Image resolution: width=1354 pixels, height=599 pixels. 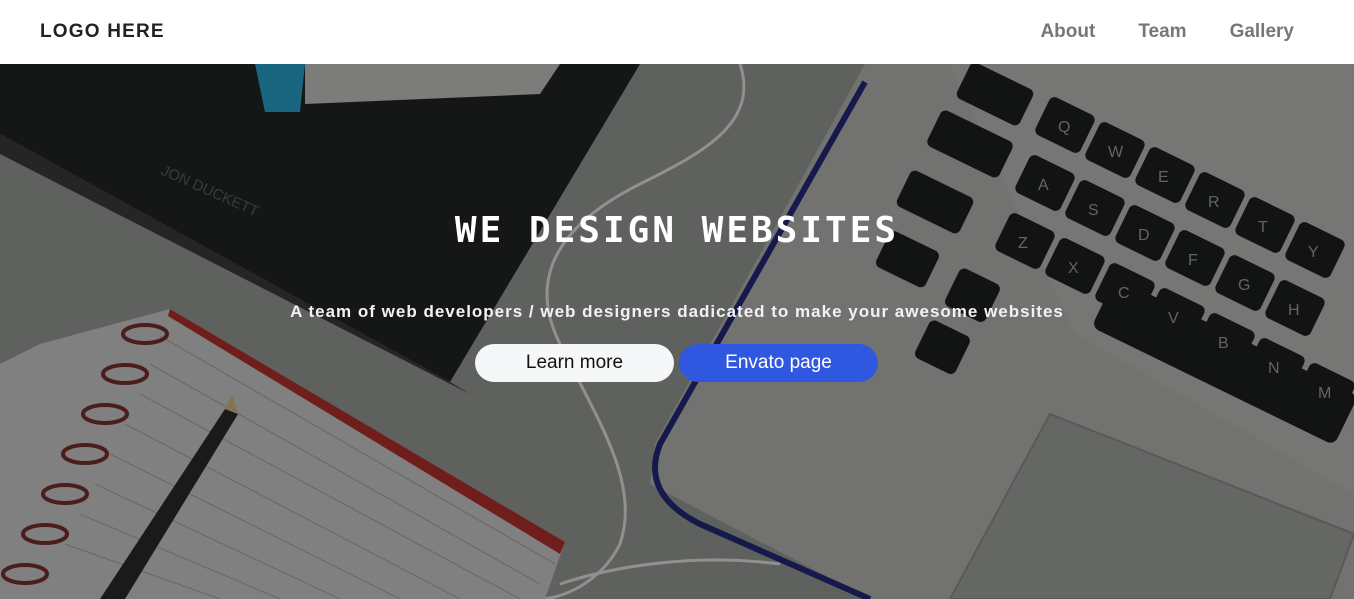 I want to click on logo: LOGO HERE, so click(x=102, y=32).